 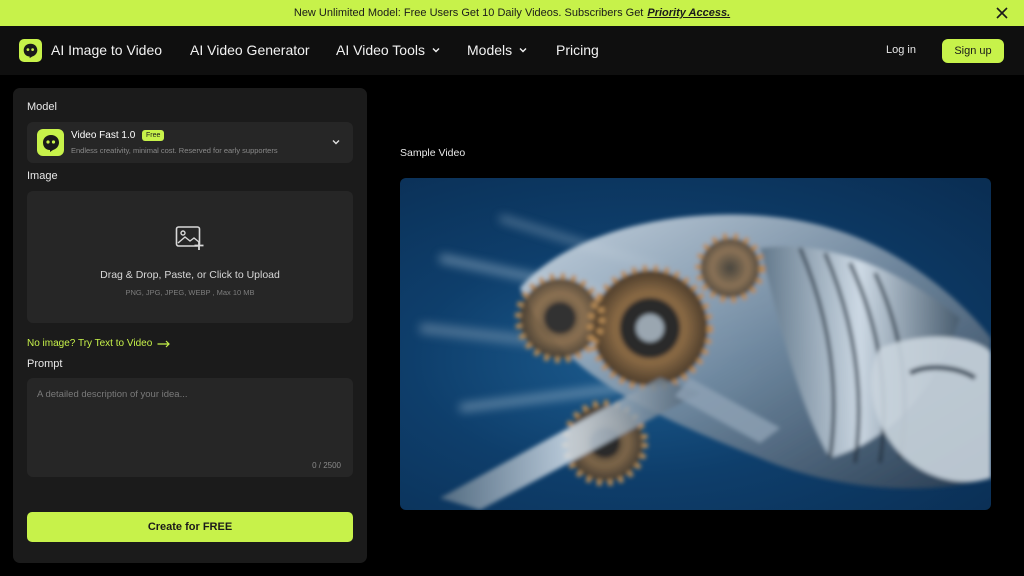 I want to click on nav-label: Models, so click(x=490, y=50).